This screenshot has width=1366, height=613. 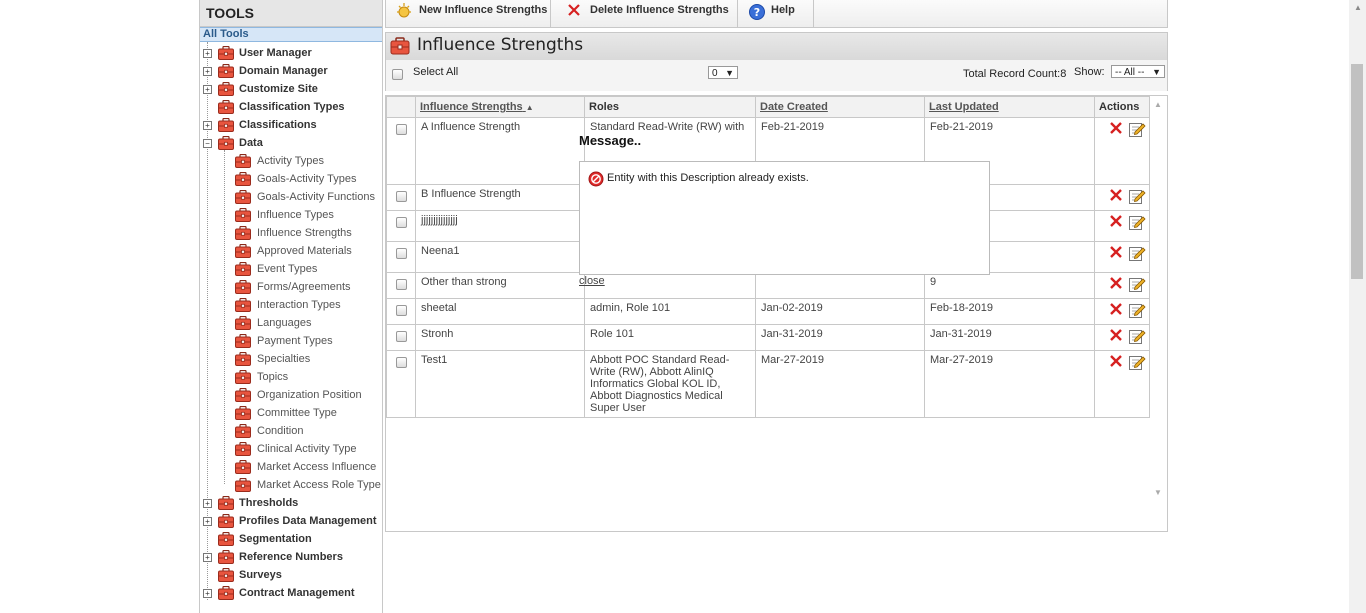 I want to click on column-header-name: Influence Strengths ▲, so click(x=500, y=107).